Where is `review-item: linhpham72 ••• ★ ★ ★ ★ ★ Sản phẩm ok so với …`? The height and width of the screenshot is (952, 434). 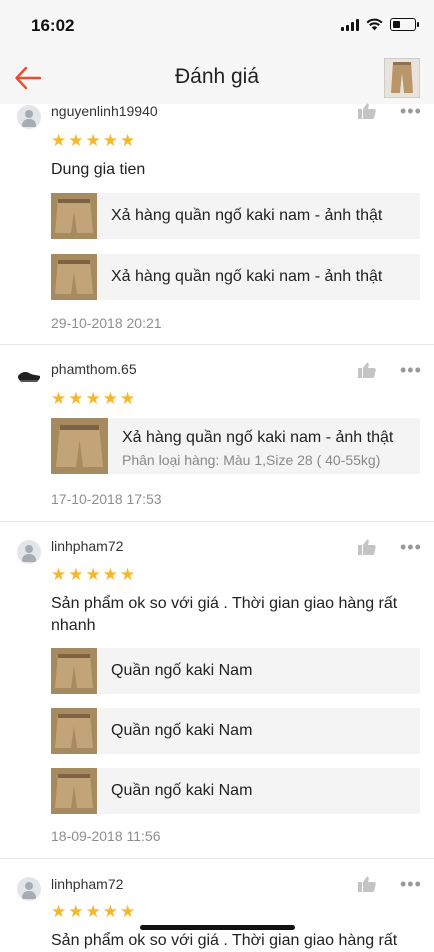 review-item: linhpham72 ••• ★ ★ ★ ★ ★ Sản phẩm ok so với … is located at coordinates (217, 904).